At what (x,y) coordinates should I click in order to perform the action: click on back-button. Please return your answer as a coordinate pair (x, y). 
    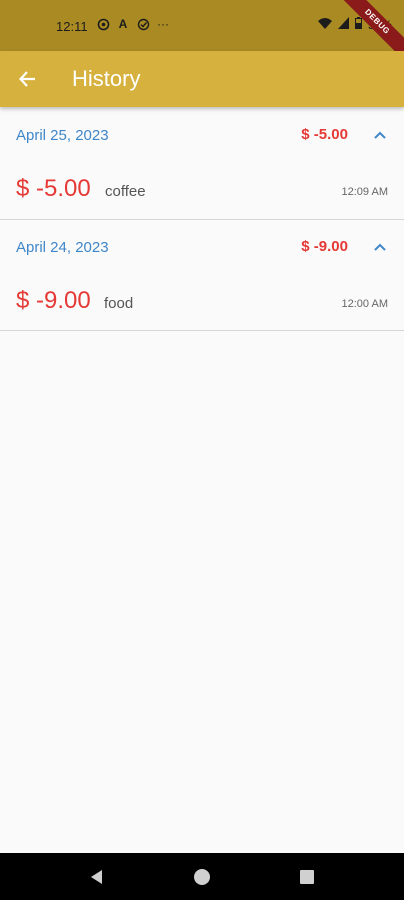
    Looking at the image, I should click on (28, 79).